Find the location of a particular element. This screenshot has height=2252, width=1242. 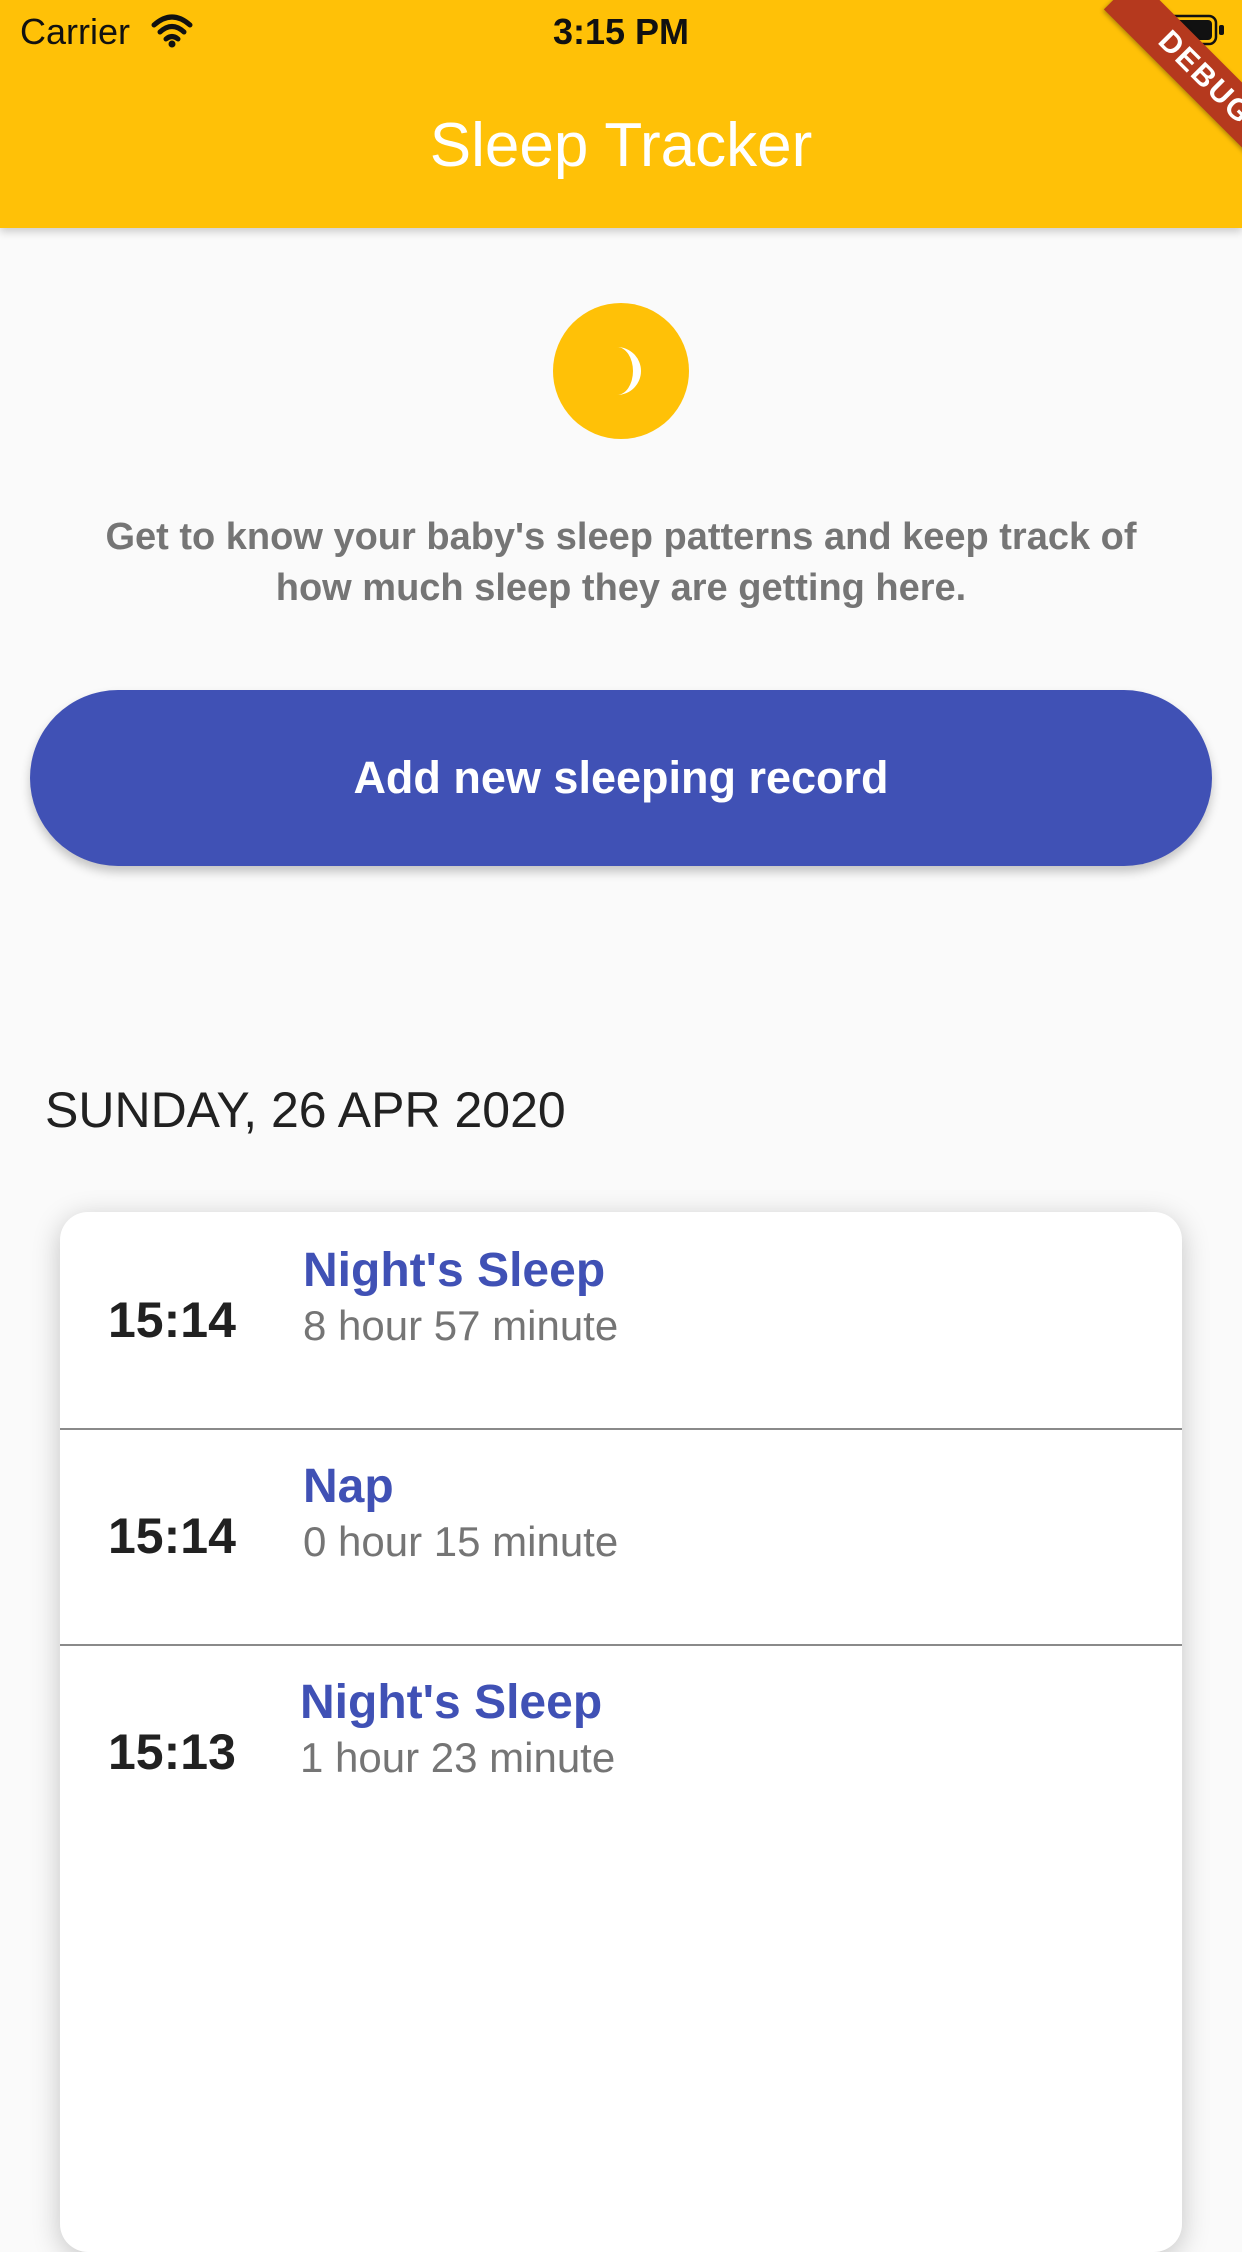

moon-badge is located at coordinates (621, 371).